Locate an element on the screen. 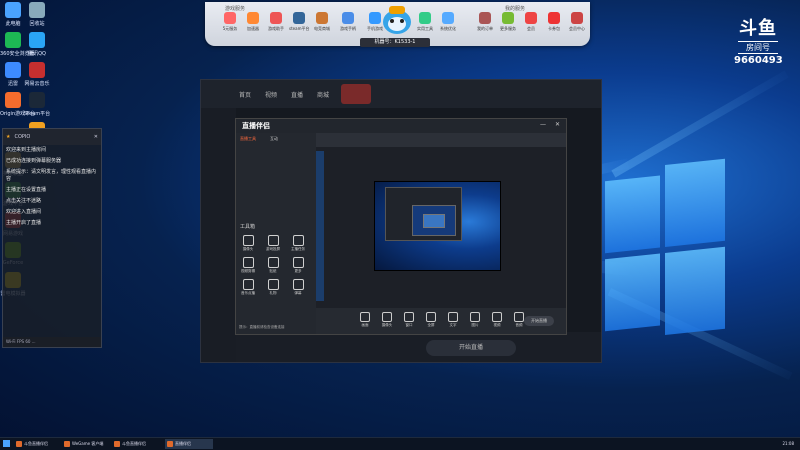 This screenshot has height=450, width=800. source-label: 图片 is located at coordinates (475, 325).